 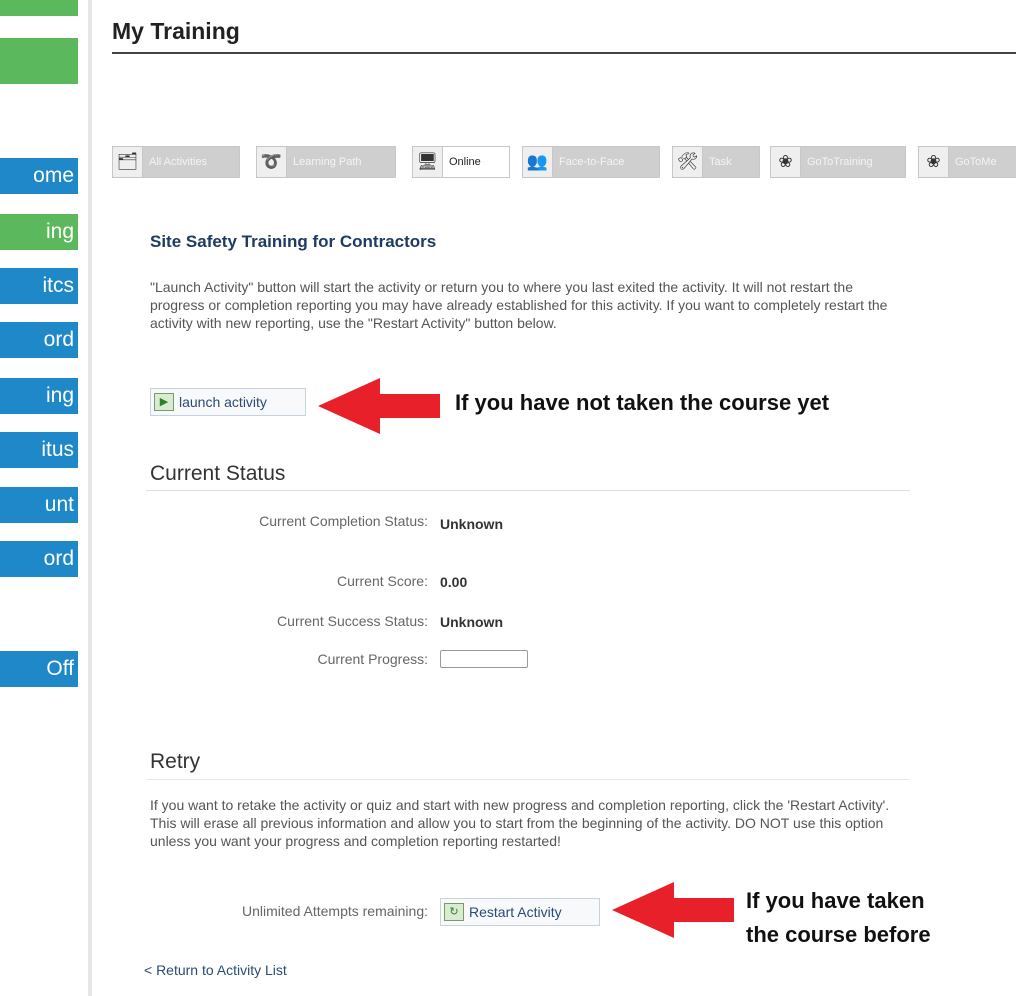 I want to click on score-label: Current Score:, so click(x=382, y=581).